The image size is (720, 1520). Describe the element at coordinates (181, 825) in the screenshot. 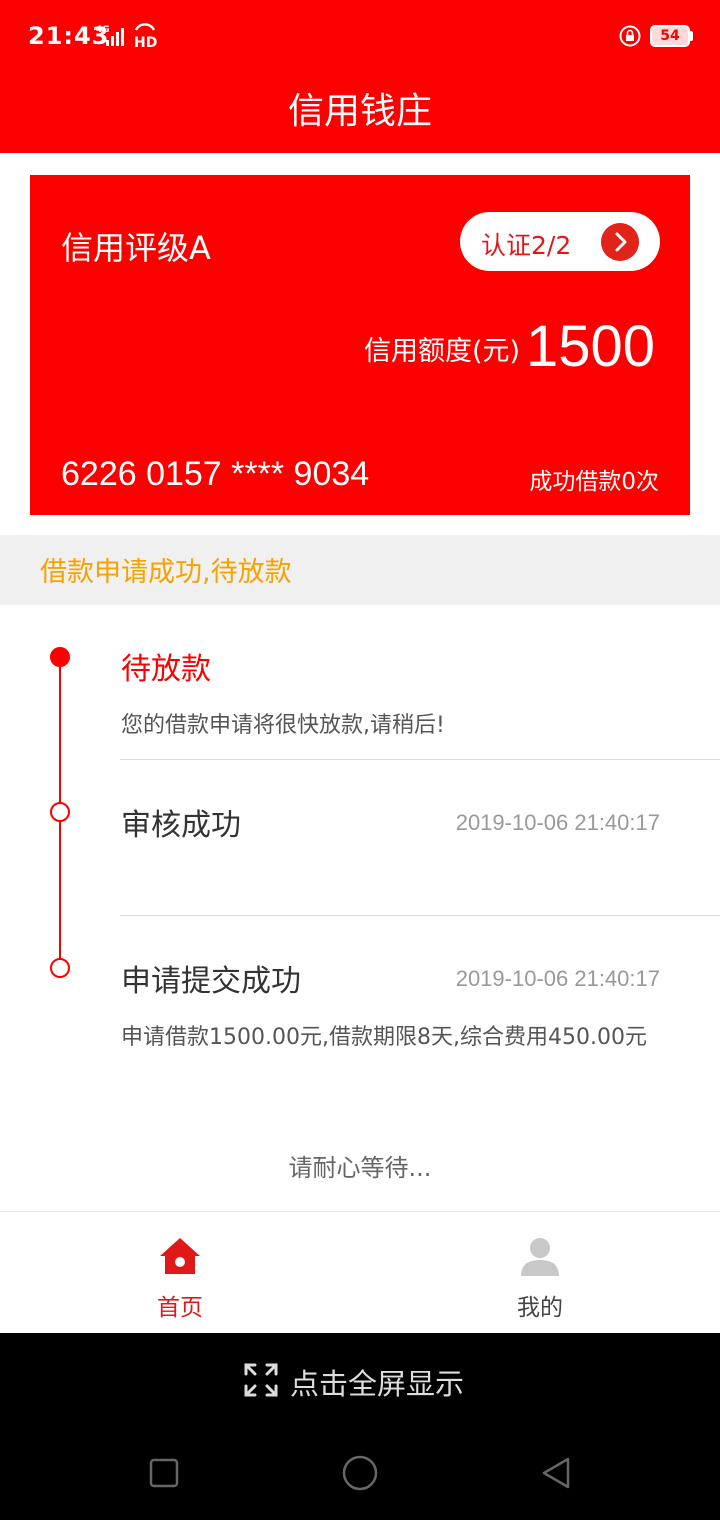

I see `timeline-title: 审核成功` at that location.